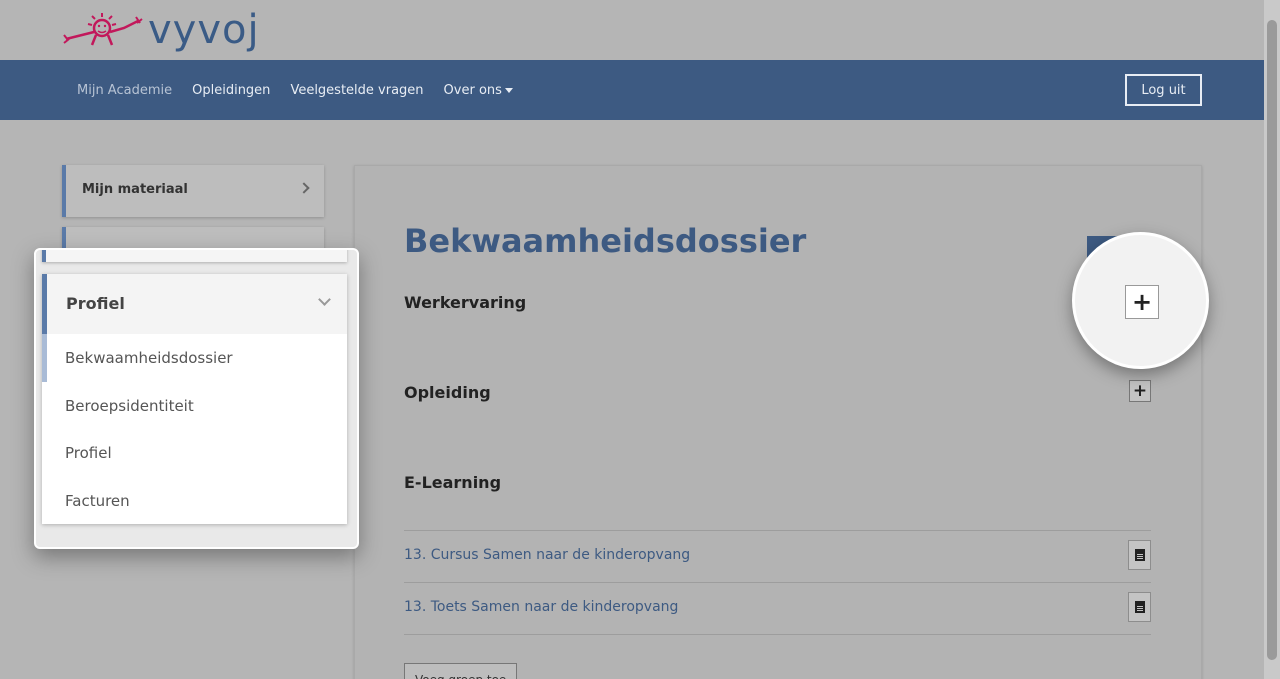 This screenshot has height=679, width=1280. I want to click on chevron-right-icon, so click(304, 188).